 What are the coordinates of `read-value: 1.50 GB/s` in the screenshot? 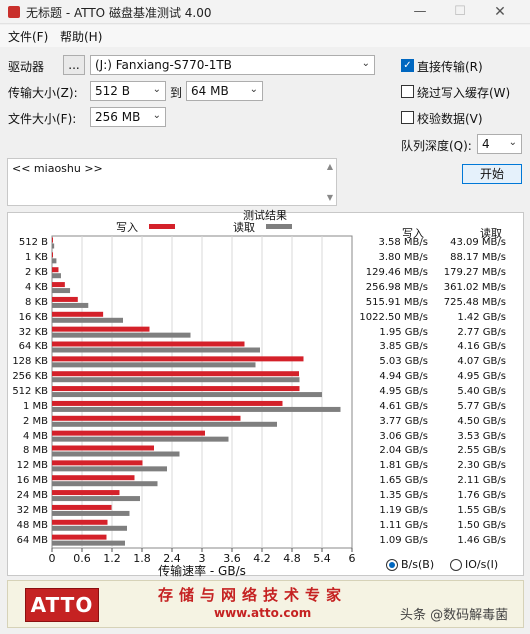 It's located at (481, 525).